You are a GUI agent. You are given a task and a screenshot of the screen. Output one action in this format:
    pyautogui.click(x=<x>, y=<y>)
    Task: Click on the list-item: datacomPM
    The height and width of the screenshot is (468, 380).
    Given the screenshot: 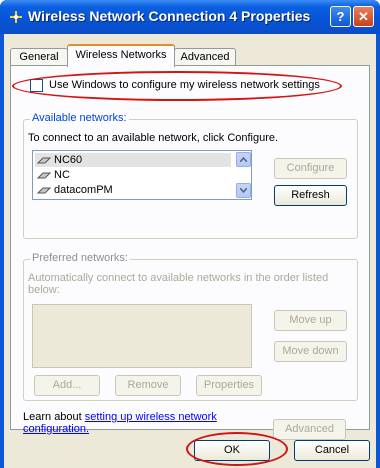 What is the action you would take?
    pyautogui.click(x=133, y=190)
    